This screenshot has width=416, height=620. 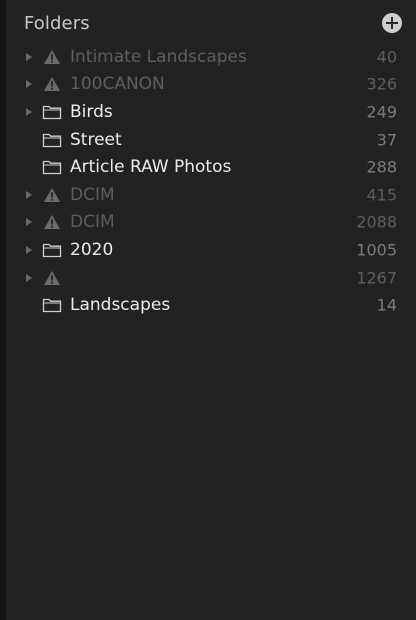 I want to click on folder-row: DCIM 2088, so click(x=208, y=223).